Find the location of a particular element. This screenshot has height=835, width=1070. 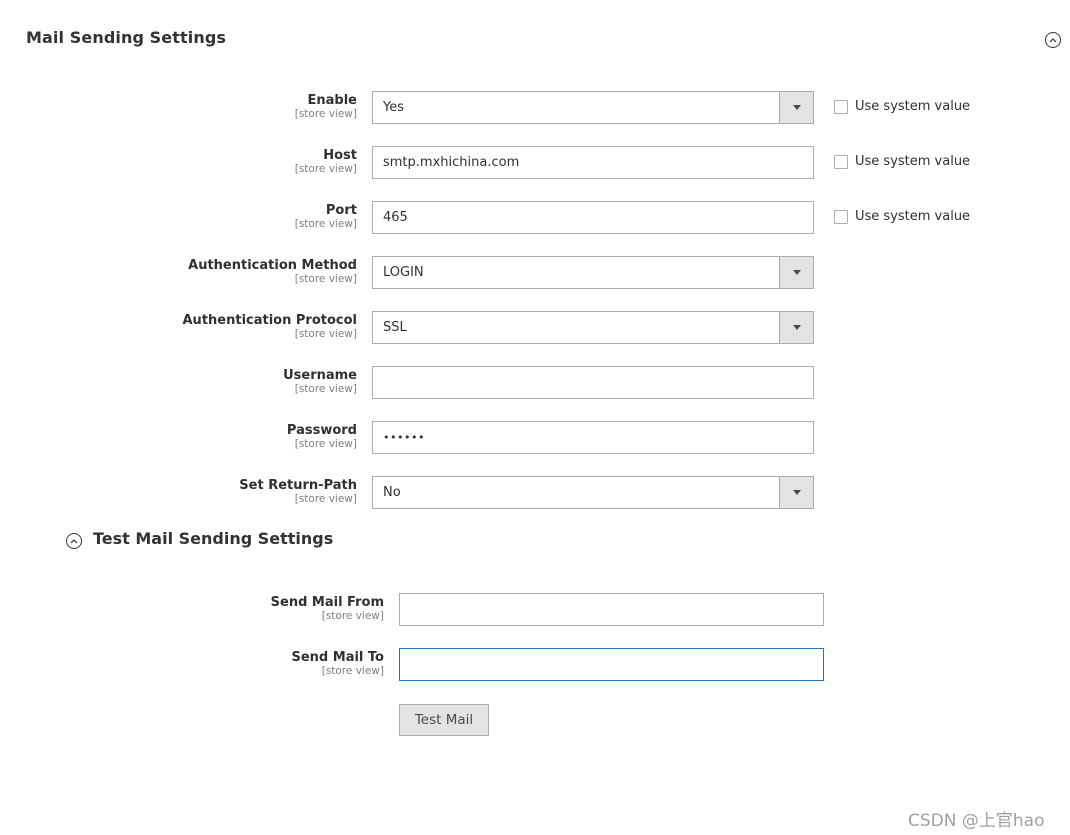

row-enable: Enable [store view] Yes Use system value is located at coordinates (535, 108).